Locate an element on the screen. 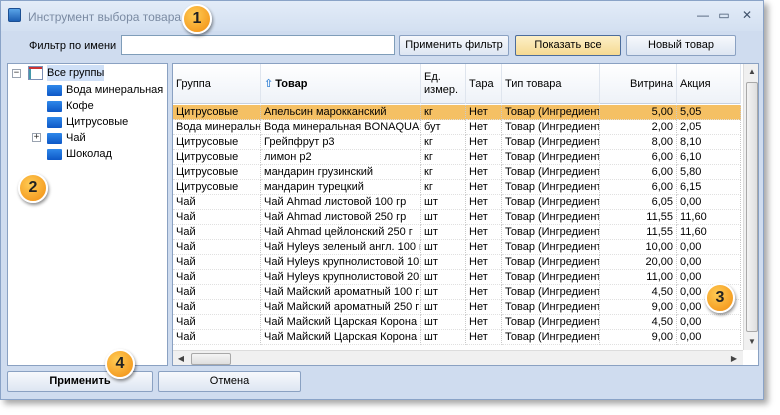  new-item-button: Новый товар is located at coordinates (681, 45).